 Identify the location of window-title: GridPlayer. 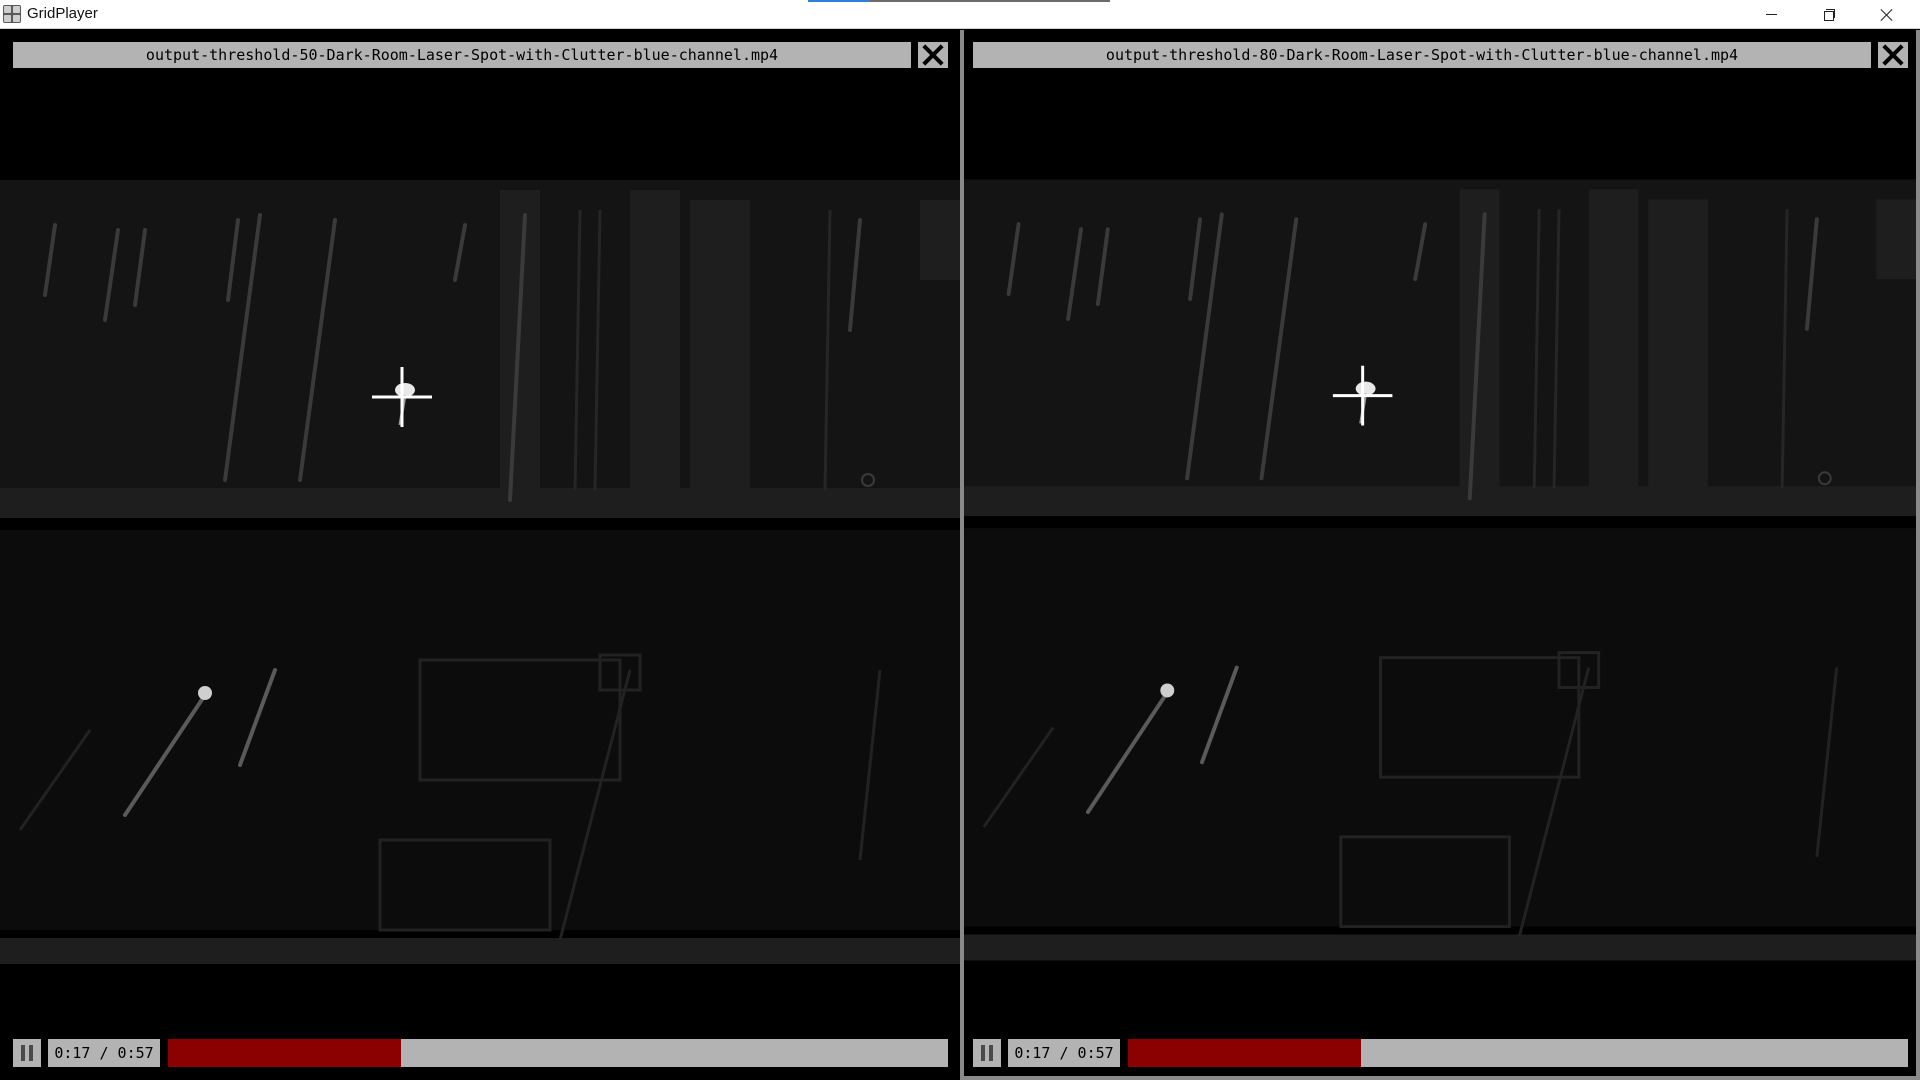
(62, 13).